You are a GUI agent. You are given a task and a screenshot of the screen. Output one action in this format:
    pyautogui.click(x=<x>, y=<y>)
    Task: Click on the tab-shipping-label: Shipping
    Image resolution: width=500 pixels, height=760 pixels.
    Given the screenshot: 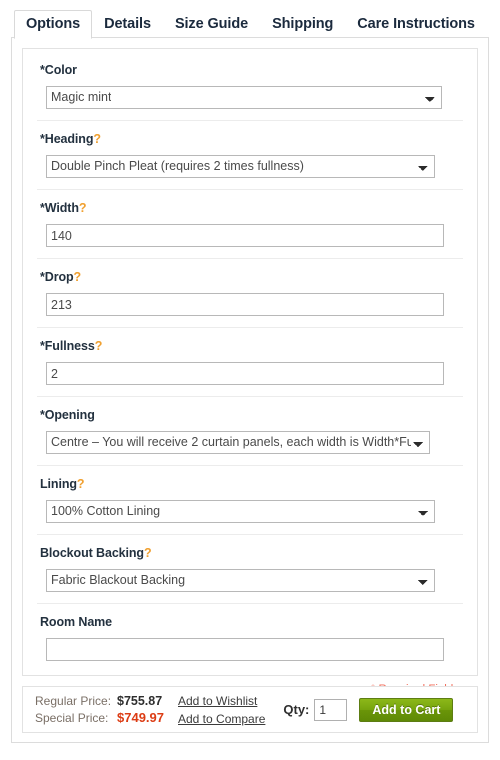 What is the action you would take?
    pyautogui.click(x=303, y=24)
    